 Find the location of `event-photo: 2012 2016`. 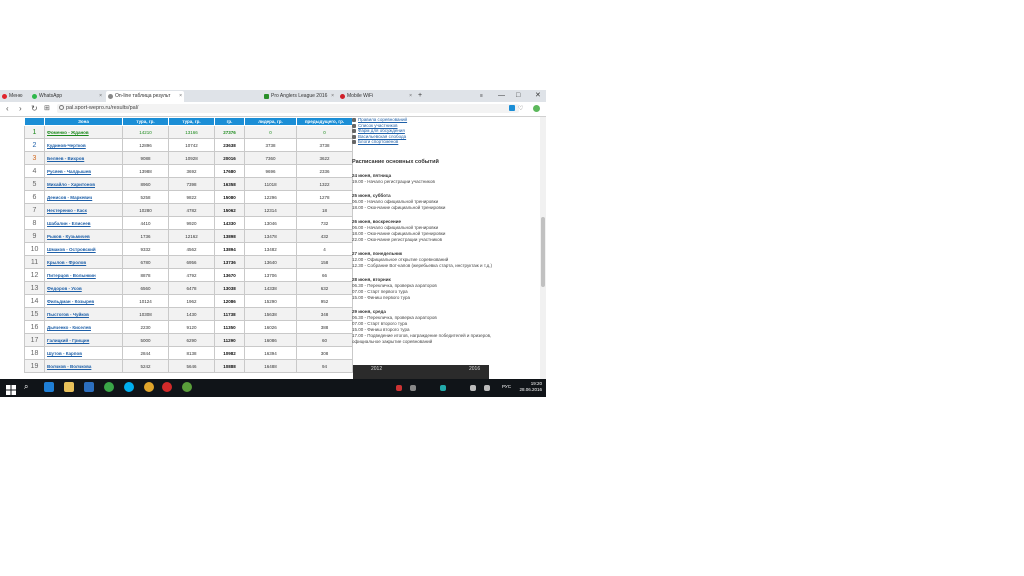

event-photo: 2012 2016 is located at coordinates (421, 372).